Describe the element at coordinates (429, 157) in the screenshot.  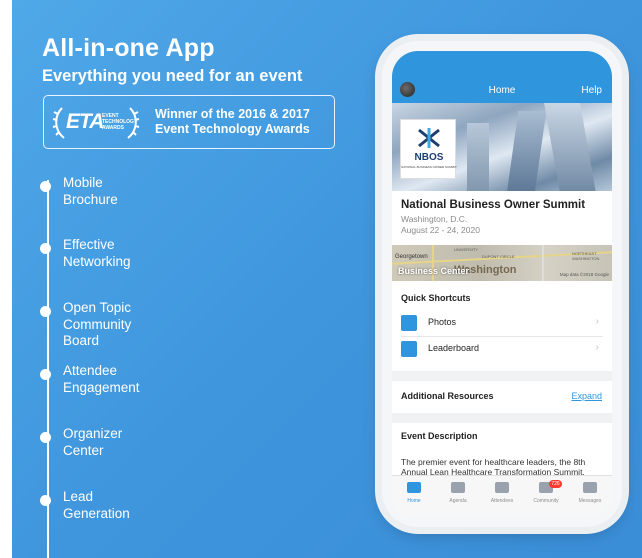
I see `nbos-logo-text: NBOS` at that location.